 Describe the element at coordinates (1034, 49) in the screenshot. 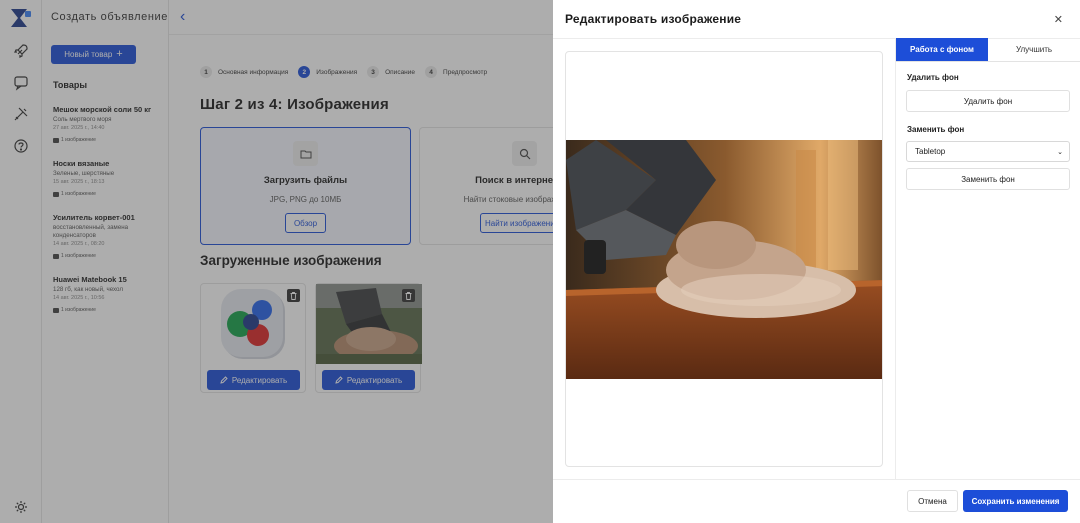

I see `tab-enhance: Улучшить` at that location.